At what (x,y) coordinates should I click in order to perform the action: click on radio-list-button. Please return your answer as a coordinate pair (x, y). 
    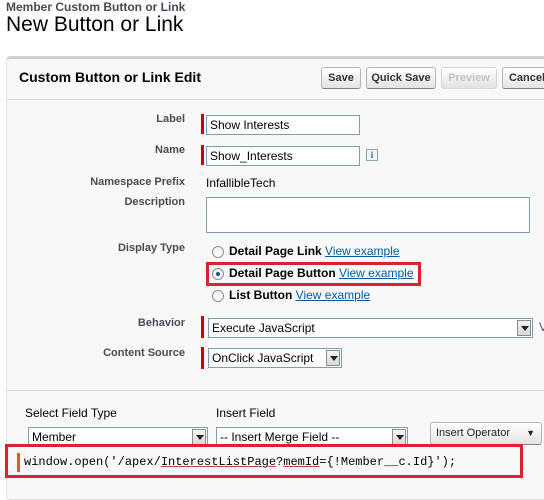
    Looking at the image, I should click on (218, 296).